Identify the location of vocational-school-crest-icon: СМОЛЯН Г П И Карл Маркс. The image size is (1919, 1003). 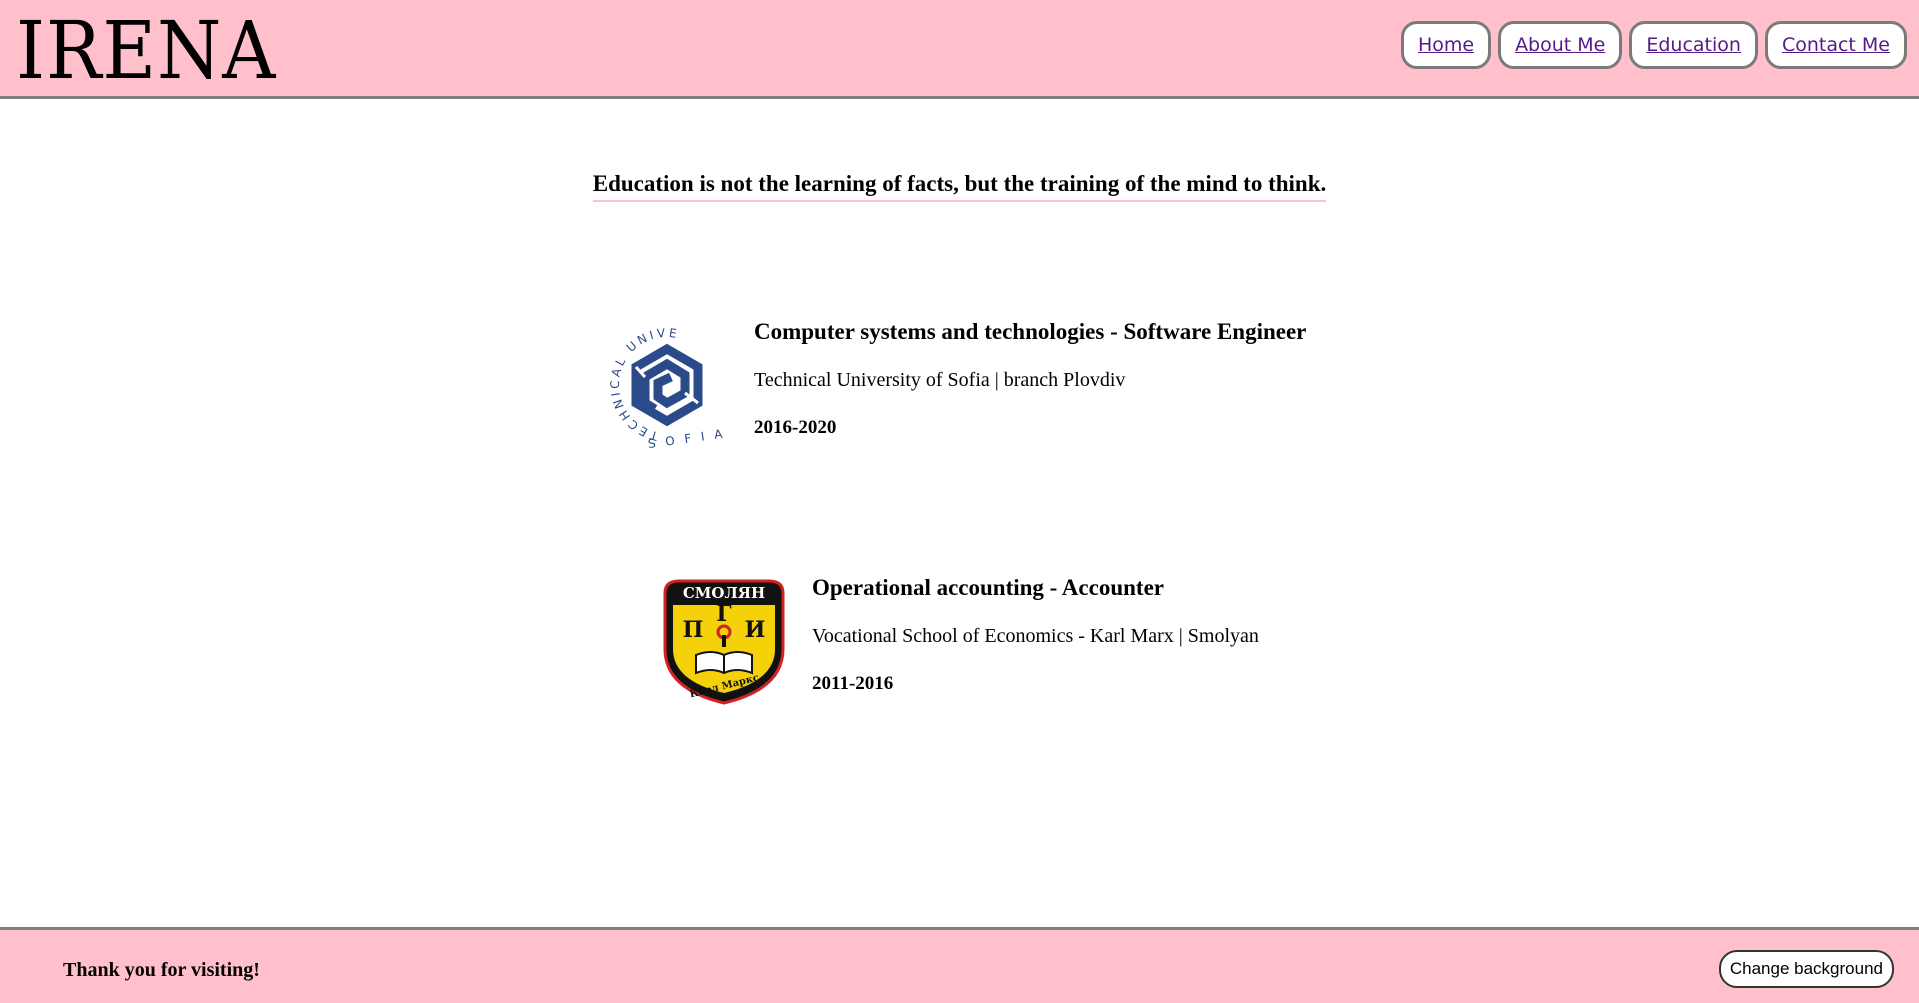
(724, 642).